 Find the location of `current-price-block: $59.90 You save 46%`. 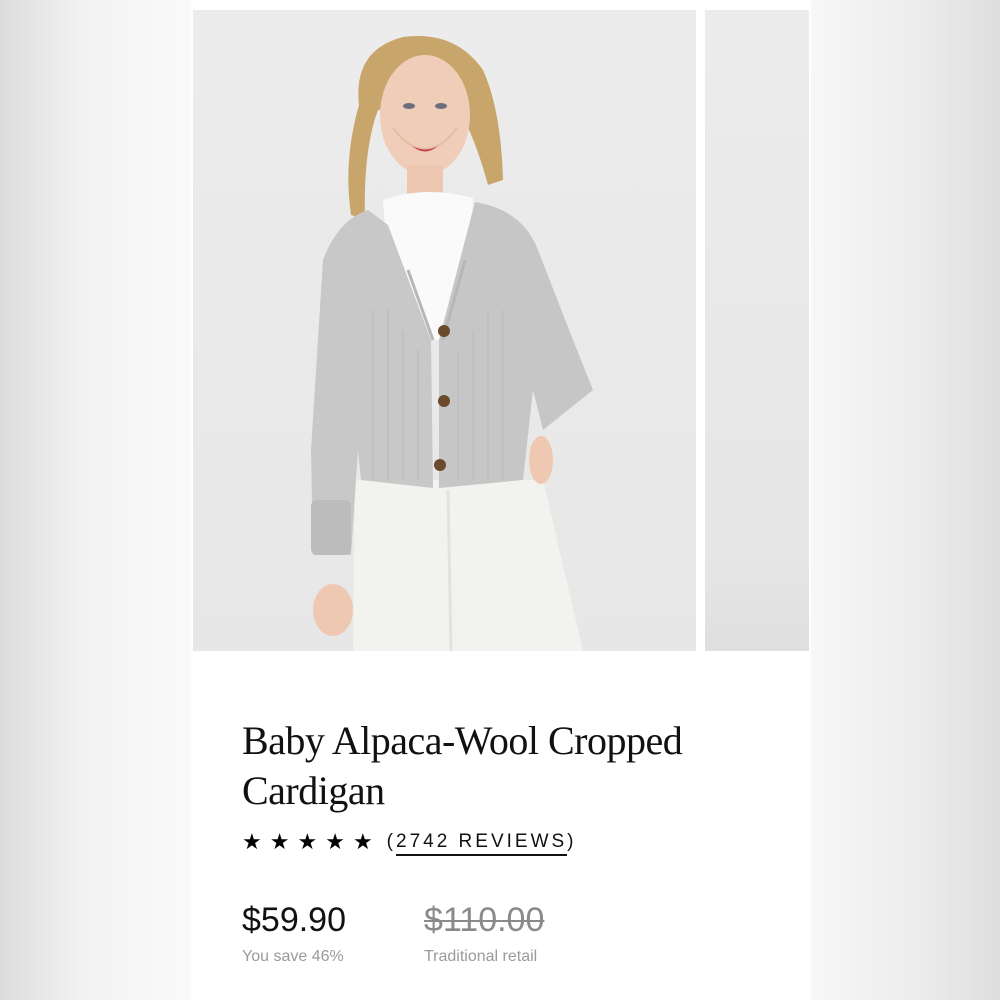

current-price-block: $59.90 You save 46% is located at coordinates (294, 933).